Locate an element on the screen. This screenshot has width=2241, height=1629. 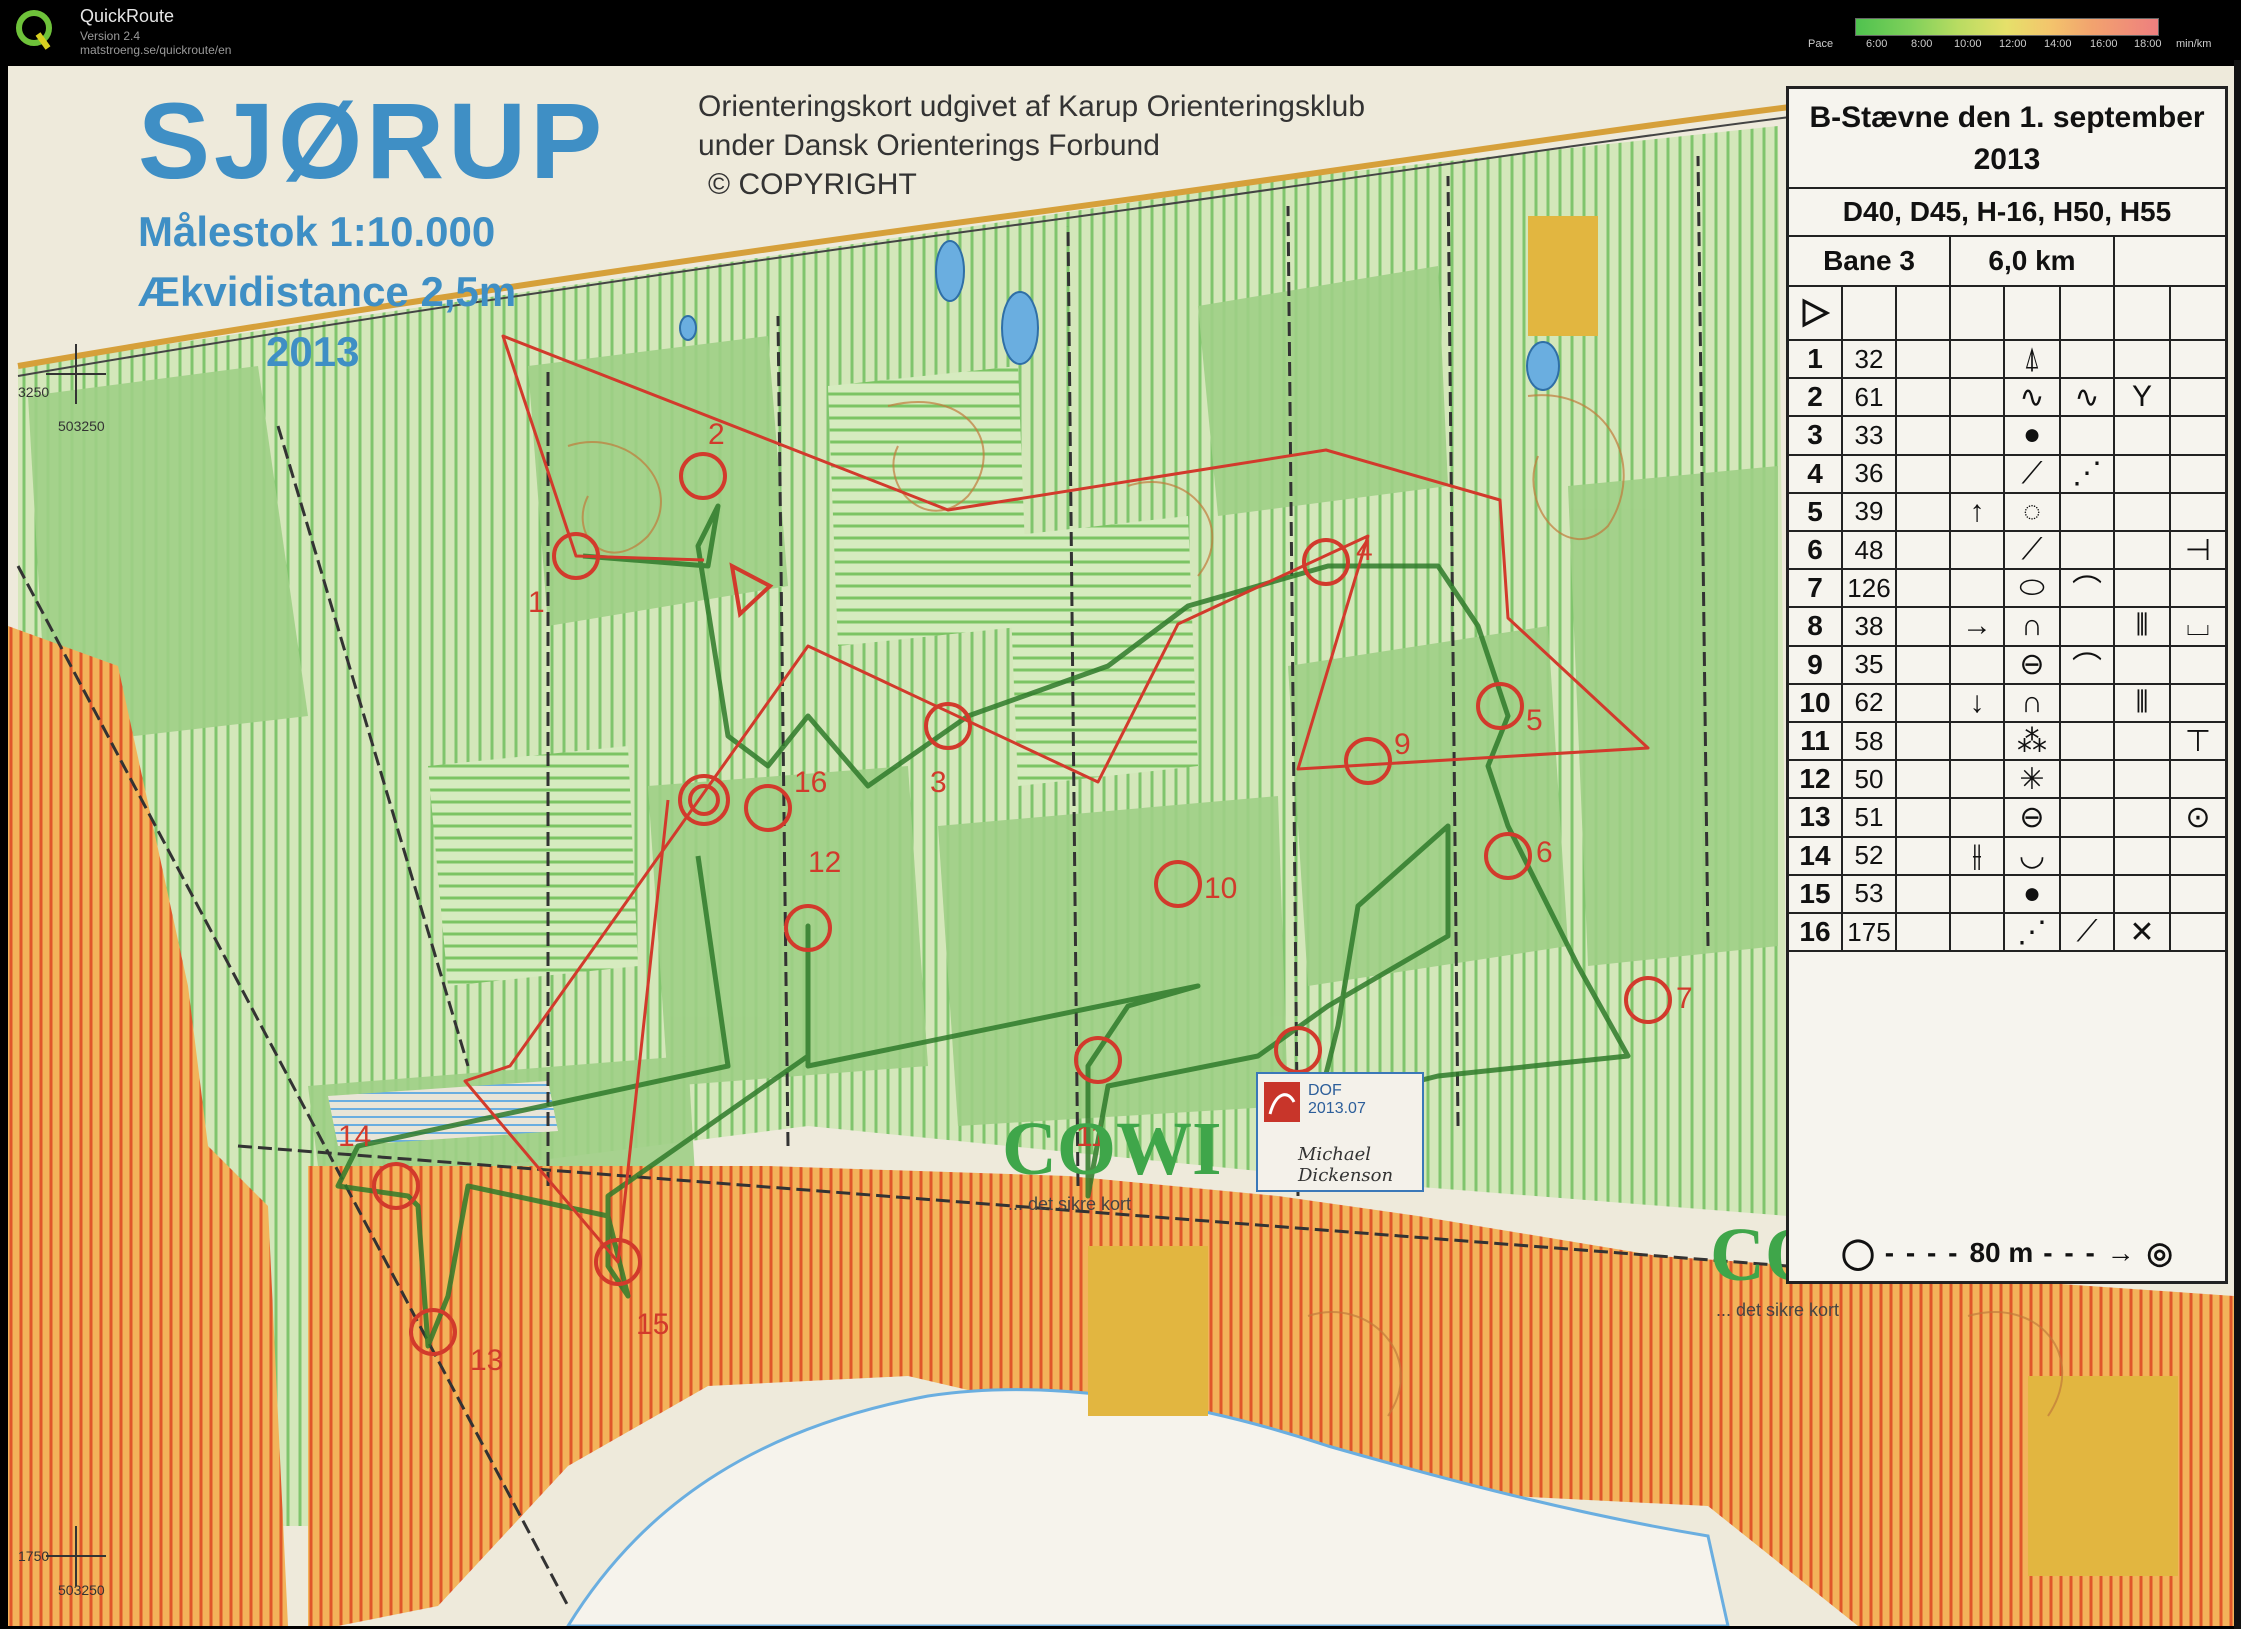
dof-text: DOF 2013.07 is located at coordinates (1337, 1100).